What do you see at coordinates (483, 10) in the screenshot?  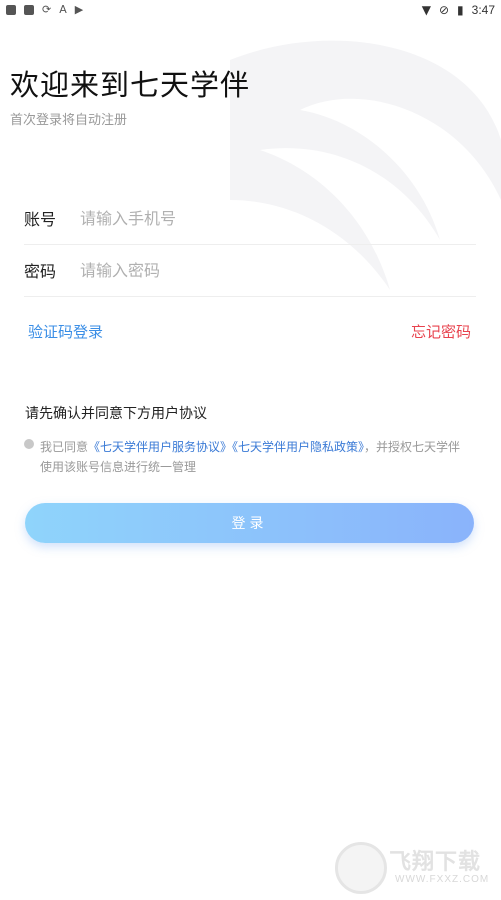 I see `status-time: 3:47` at bounding box center [483, 10].